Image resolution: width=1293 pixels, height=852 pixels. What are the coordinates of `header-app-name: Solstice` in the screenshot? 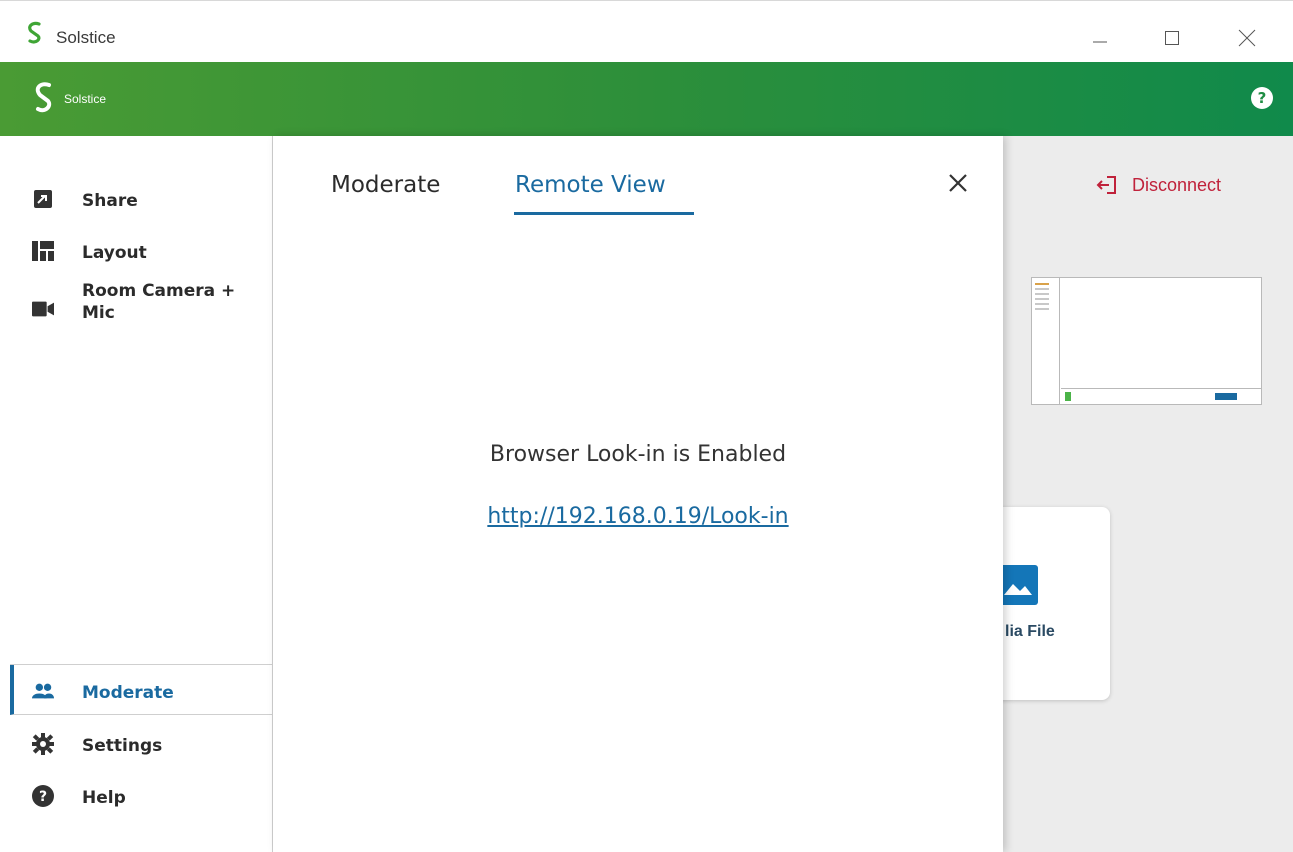 It's located at (85, 99).